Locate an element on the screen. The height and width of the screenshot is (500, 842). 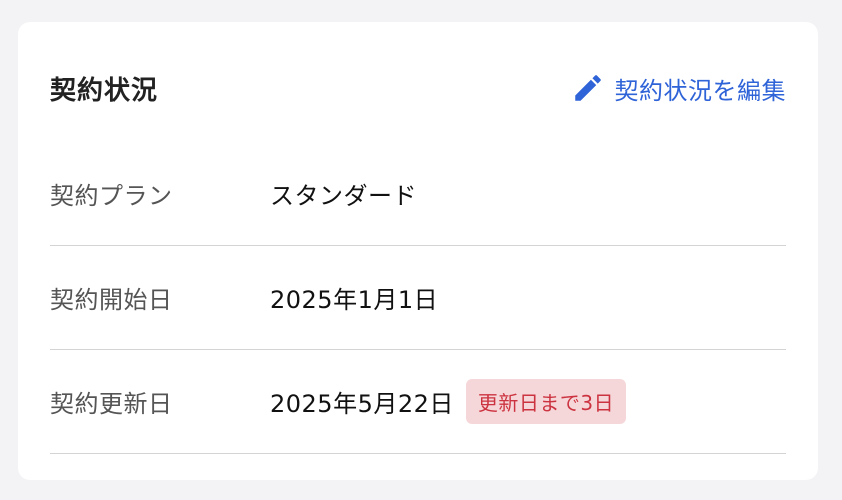
renewal-countdown-badge: 更新日まで3日 is located at coordinates (546, 401).